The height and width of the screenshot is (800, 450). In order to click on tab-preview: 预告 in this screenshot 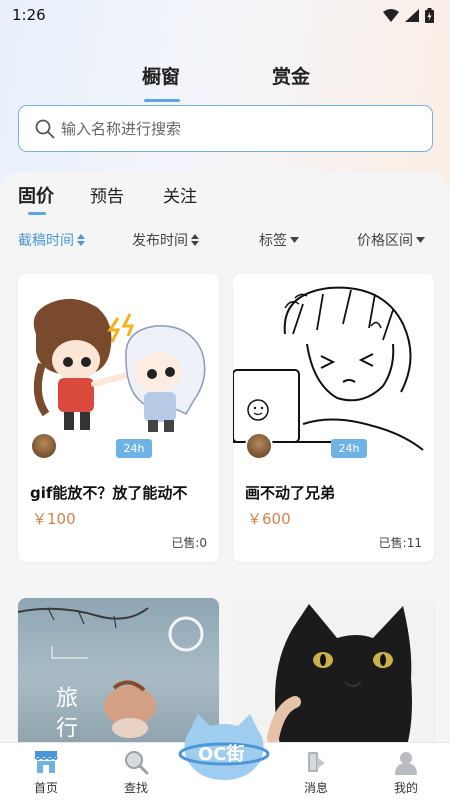, I will do `click(107, 194)`.